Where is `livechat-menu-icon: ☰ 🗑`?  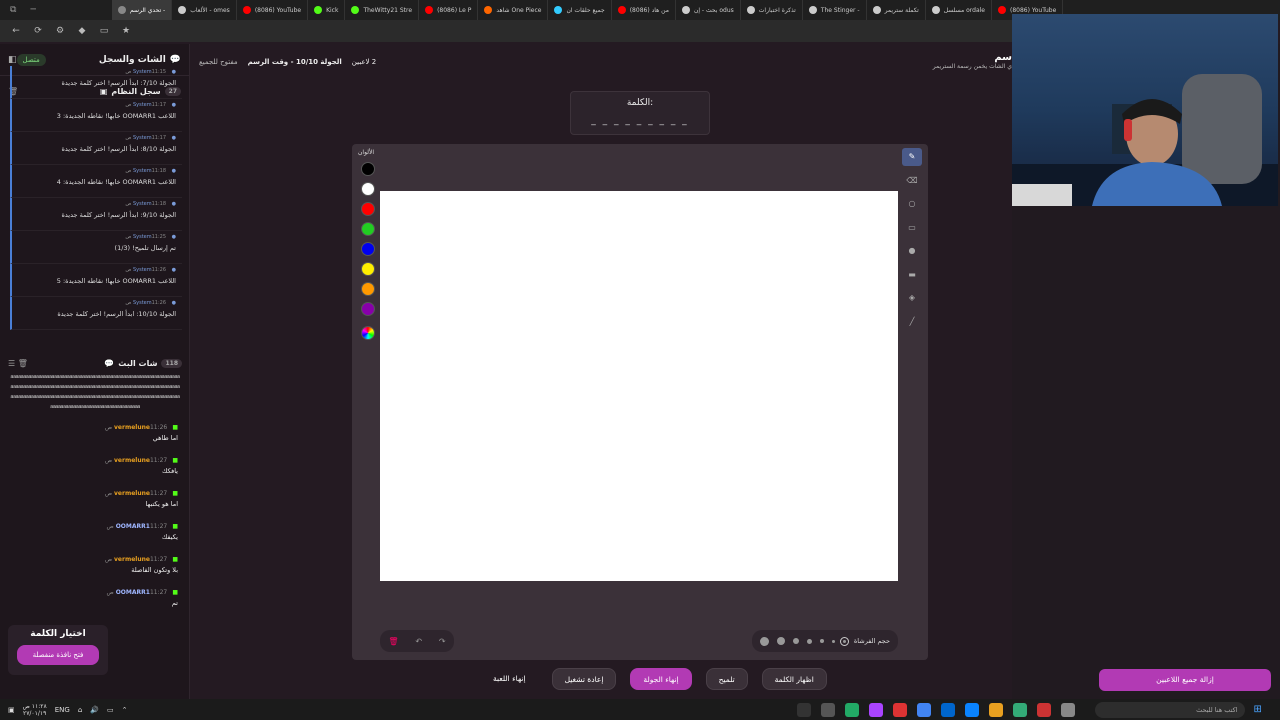
livechat-menu-icon: ☰ 🗑 is located at coordinates (18, 363).